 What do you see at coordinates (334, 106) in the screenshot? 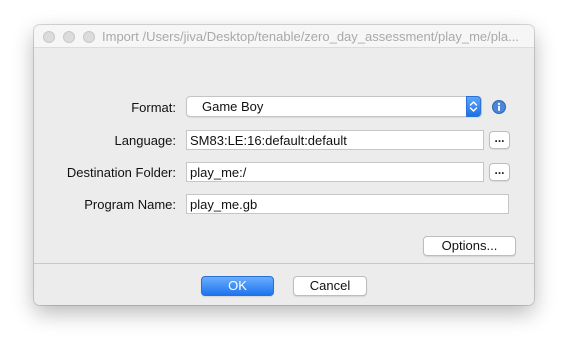
I see `format-select: Game Boy` at bounding box center [334, 106].